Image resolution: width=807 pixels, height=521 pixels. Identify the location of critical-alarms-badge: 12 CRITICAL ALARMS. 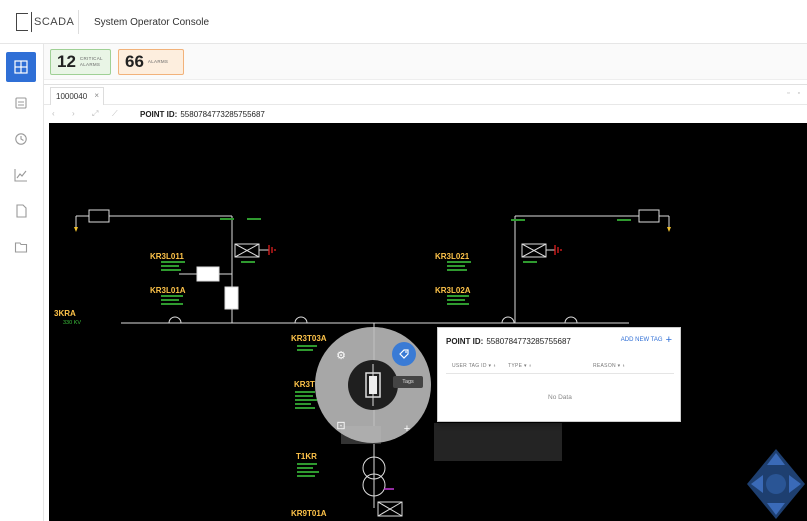
(80, 62).